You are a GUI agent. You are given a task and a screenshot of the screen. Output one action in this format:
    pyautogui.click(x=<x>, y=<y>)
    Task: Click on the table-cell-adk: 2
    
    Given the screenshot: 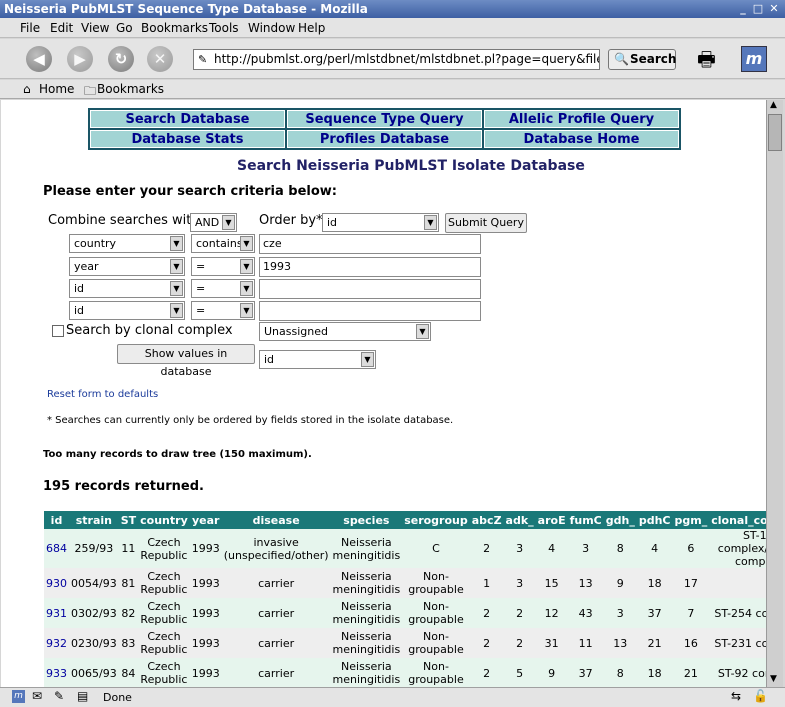 What is the action you would take?
    pyautogui.click(x=519, y=643)
    